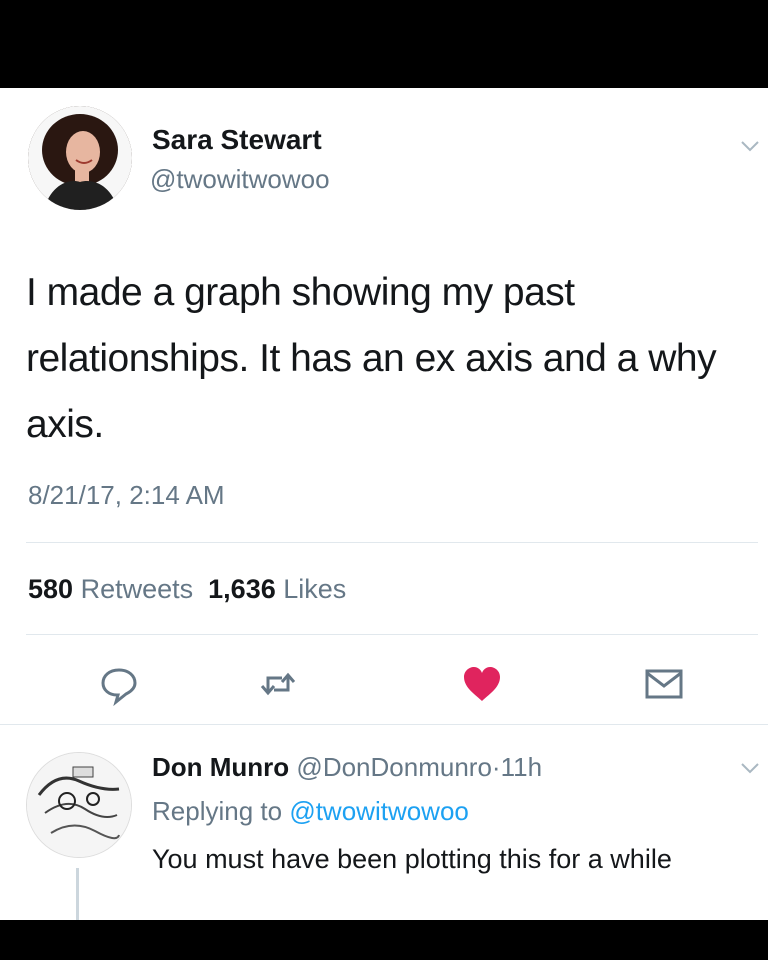 Image resolution: width=768 pixels, height=960 pixels. Describe the element at coordinates (379, 811) in the screenshot. I see `replying-mention: @twowitwowoo` at that location.